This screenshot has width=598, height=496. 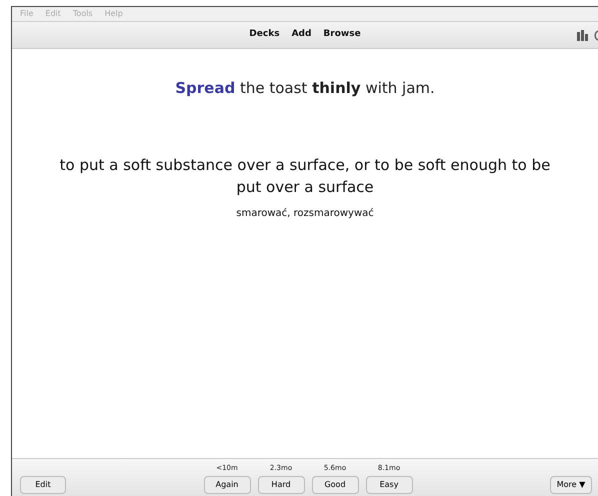 I want to click on edit-button: Edit, so click(x=43, y=485).